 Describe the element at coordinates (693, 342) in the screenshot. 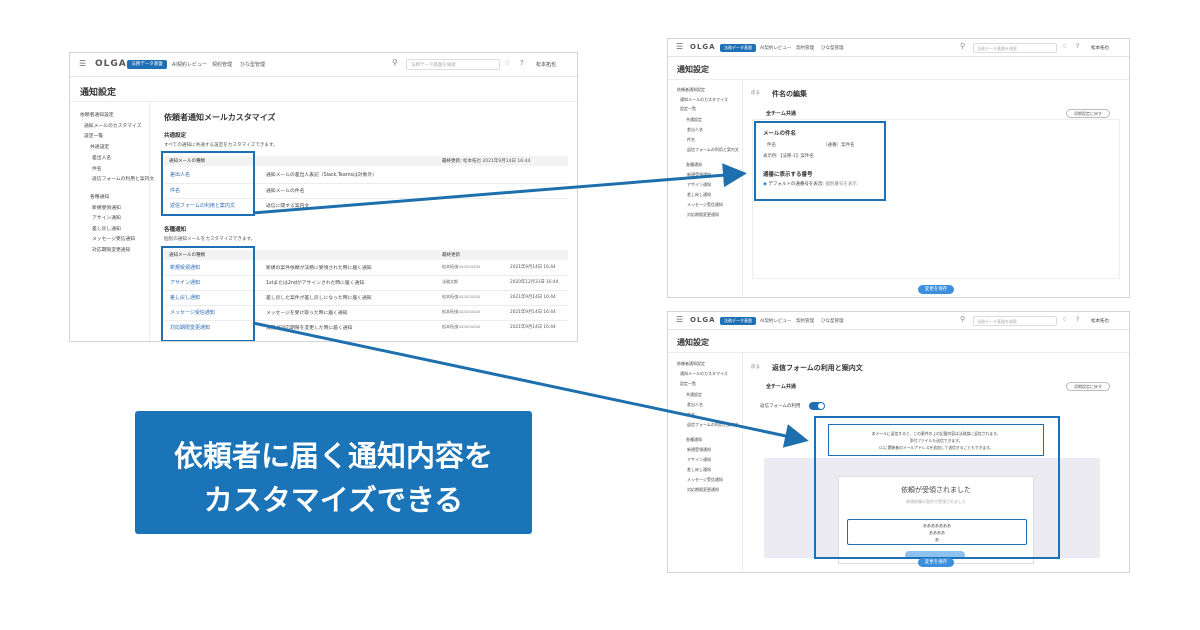

I see `page-title: 通知設定` at that location.